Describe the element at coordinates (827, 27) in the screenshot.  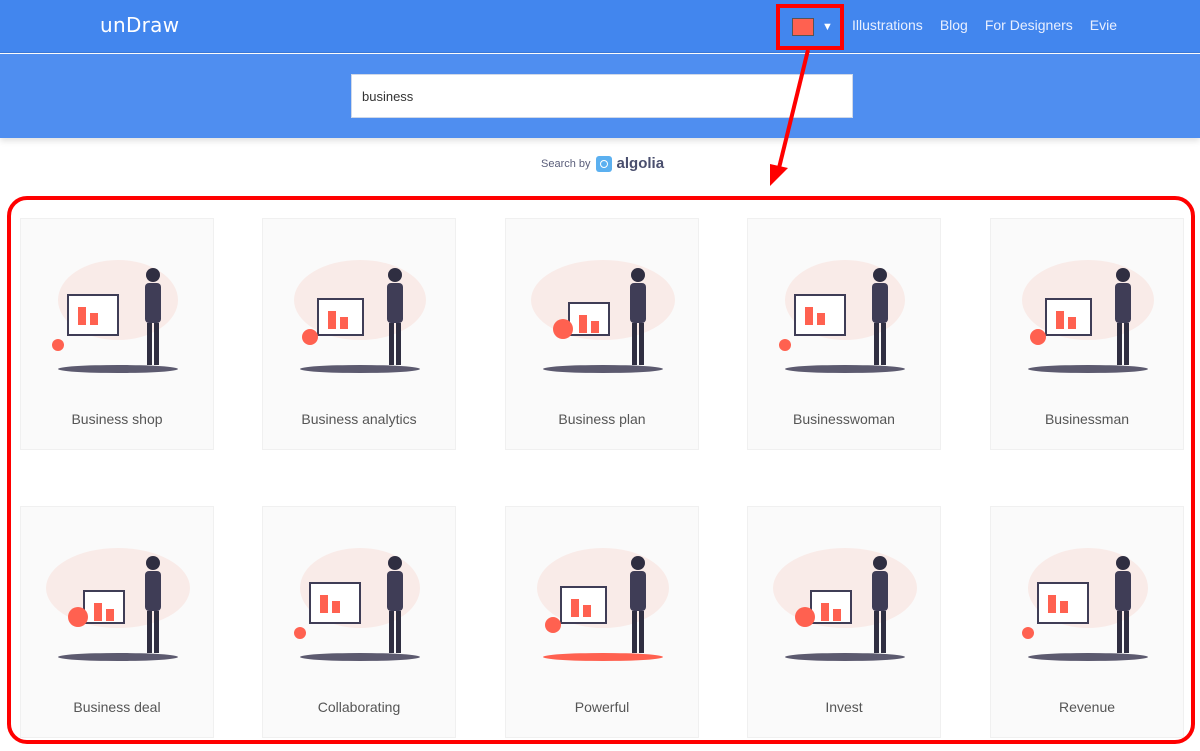
I see `caret-down-icon: ▼` at that location.